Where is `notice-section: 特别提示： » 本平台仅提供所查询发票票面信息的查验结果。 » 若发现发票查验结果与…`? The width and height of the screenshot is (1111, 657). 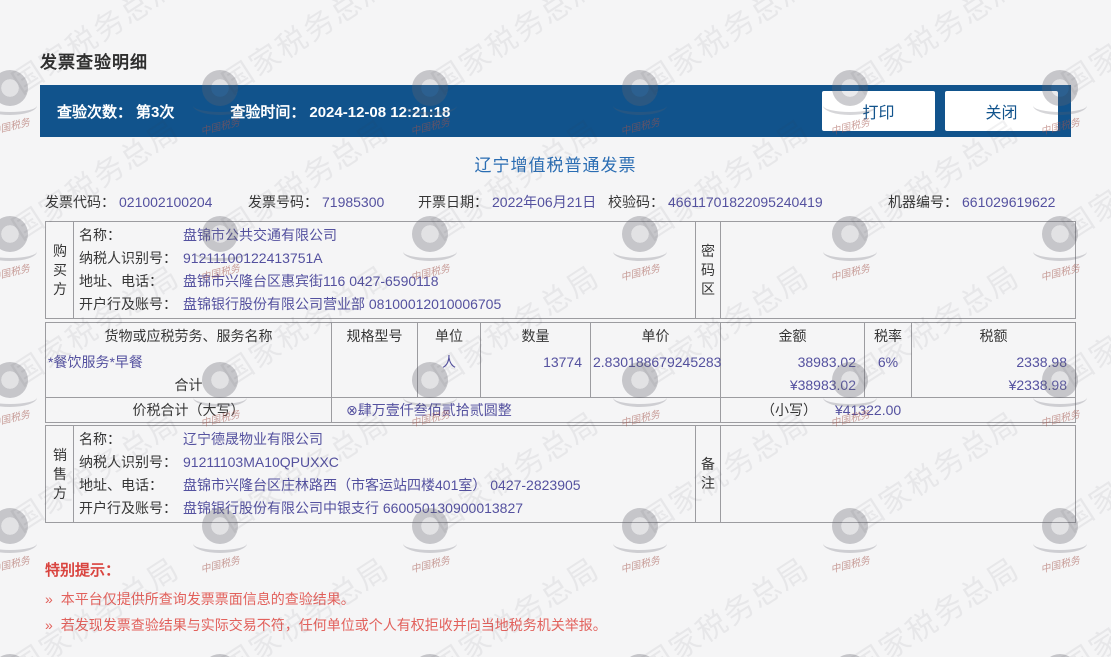 notice-section: 特别提示： » 本平台仅提供所查询发票票面信息的查验结果。 » 若发现发票查验结果与… is located at coordinates (558, 595).